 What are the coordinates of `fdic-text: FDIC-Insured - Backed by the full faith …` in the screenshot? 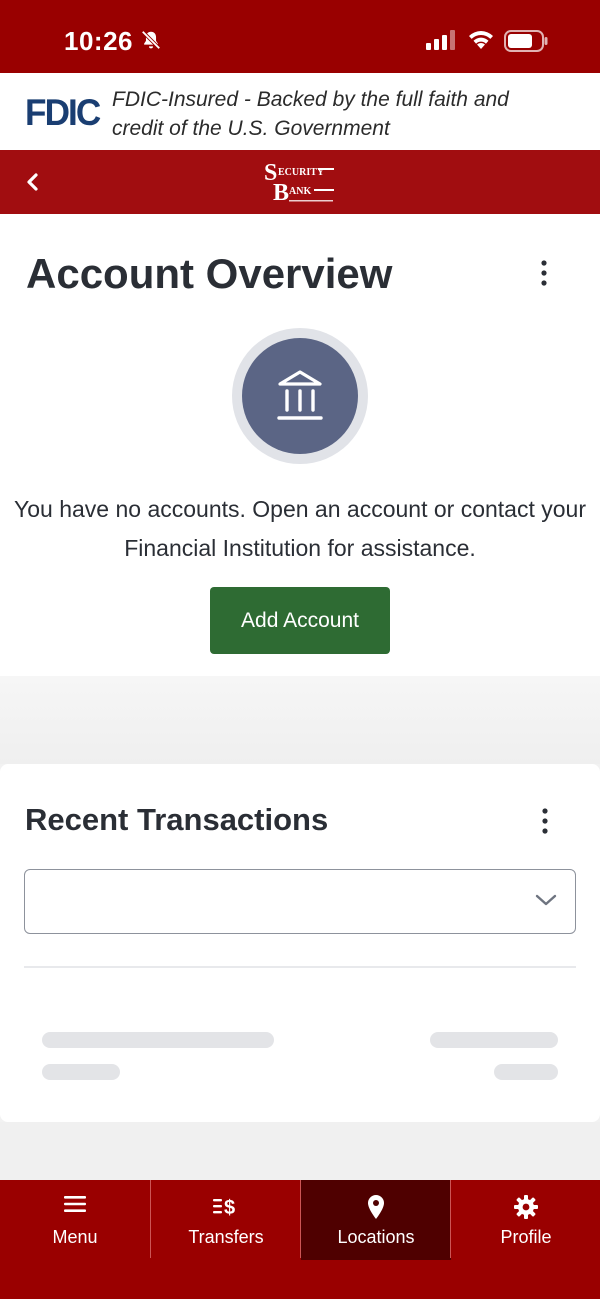 It's located at (310, 114).